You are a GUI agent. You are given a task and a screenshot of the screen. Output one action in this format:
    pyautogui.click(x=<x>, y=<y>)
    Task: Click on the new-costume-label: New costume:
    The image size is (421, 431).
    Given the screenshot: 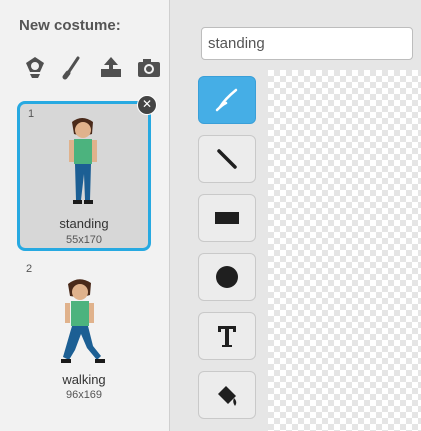 What is the action you would take?
    pyautogui.click(x=70, y=25)
    